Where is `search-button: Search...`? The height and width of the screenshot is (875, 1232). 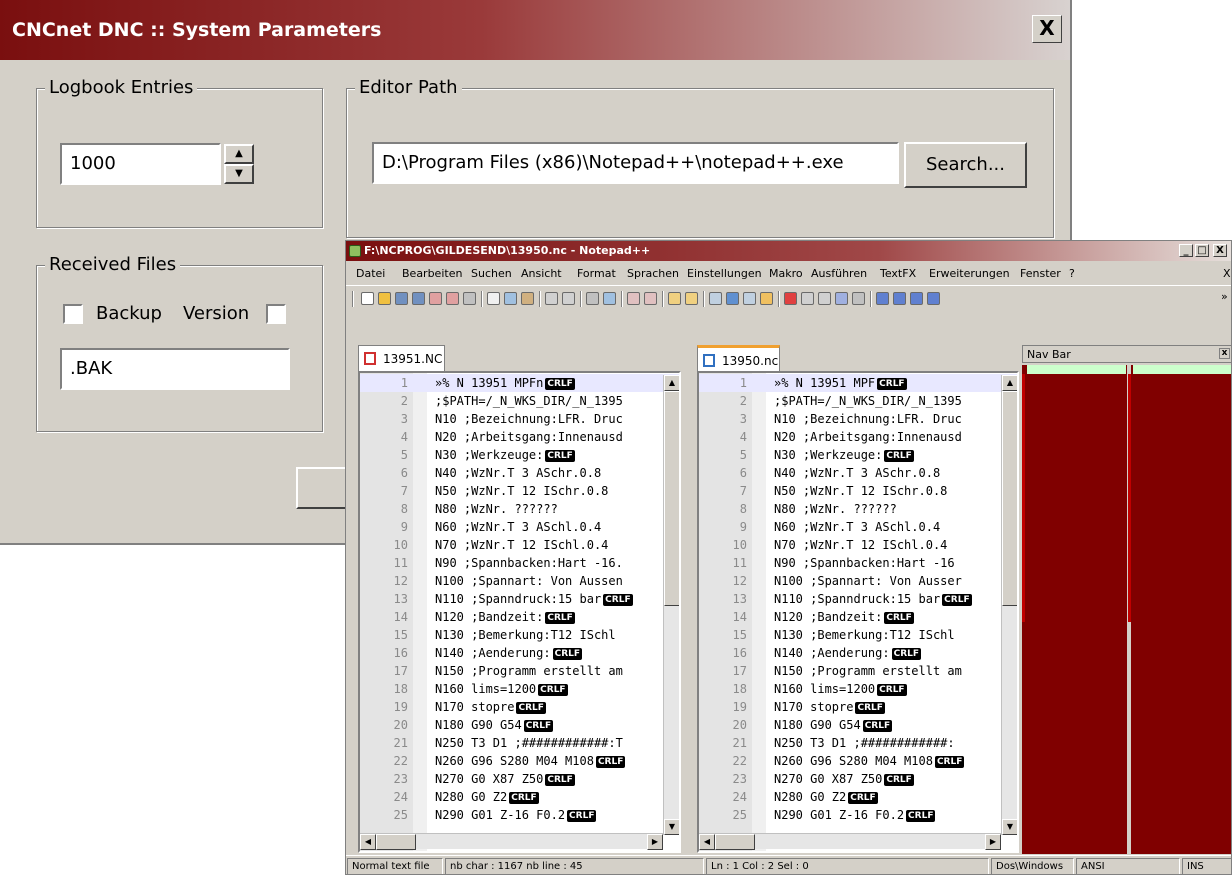
search-button: Search... is located at coordinates (965, 165).